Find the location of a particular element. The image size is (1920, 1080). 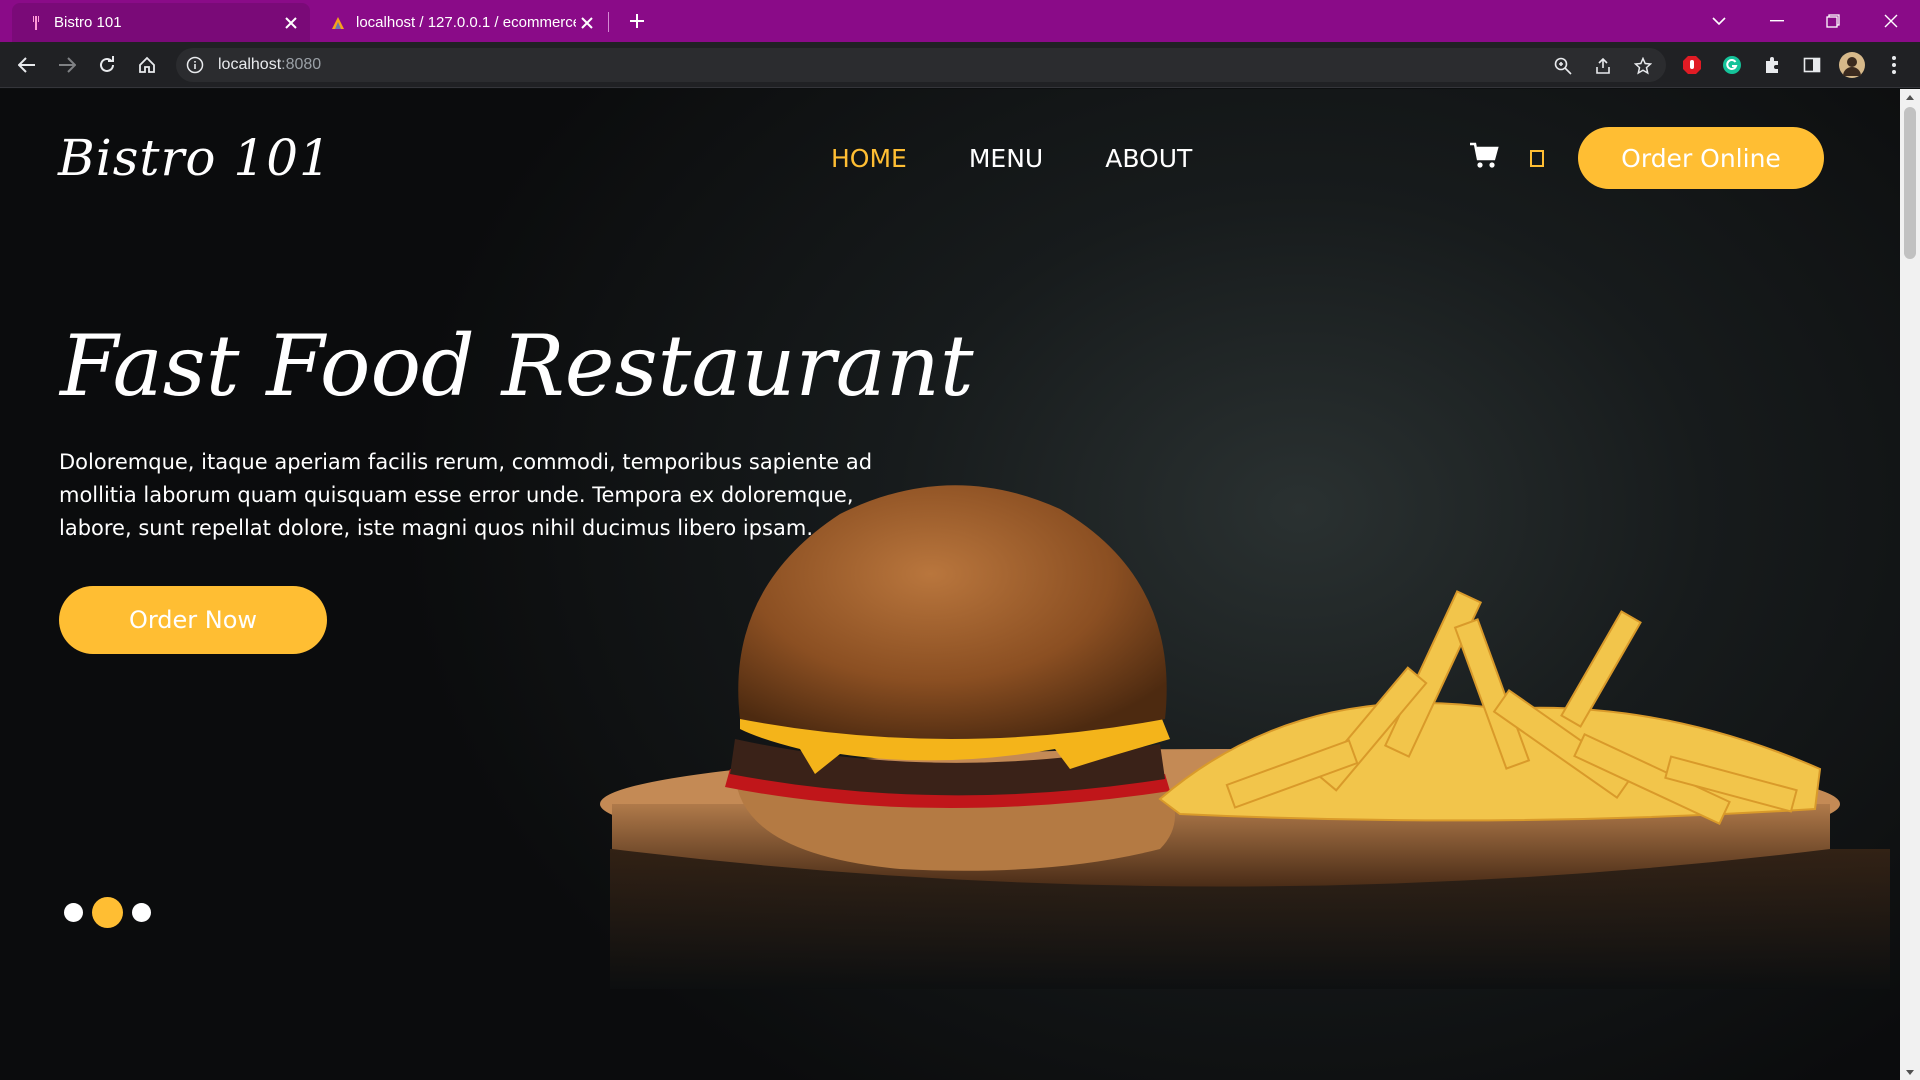

order-online-button: Order Online is located at coordinates (1701, 158).